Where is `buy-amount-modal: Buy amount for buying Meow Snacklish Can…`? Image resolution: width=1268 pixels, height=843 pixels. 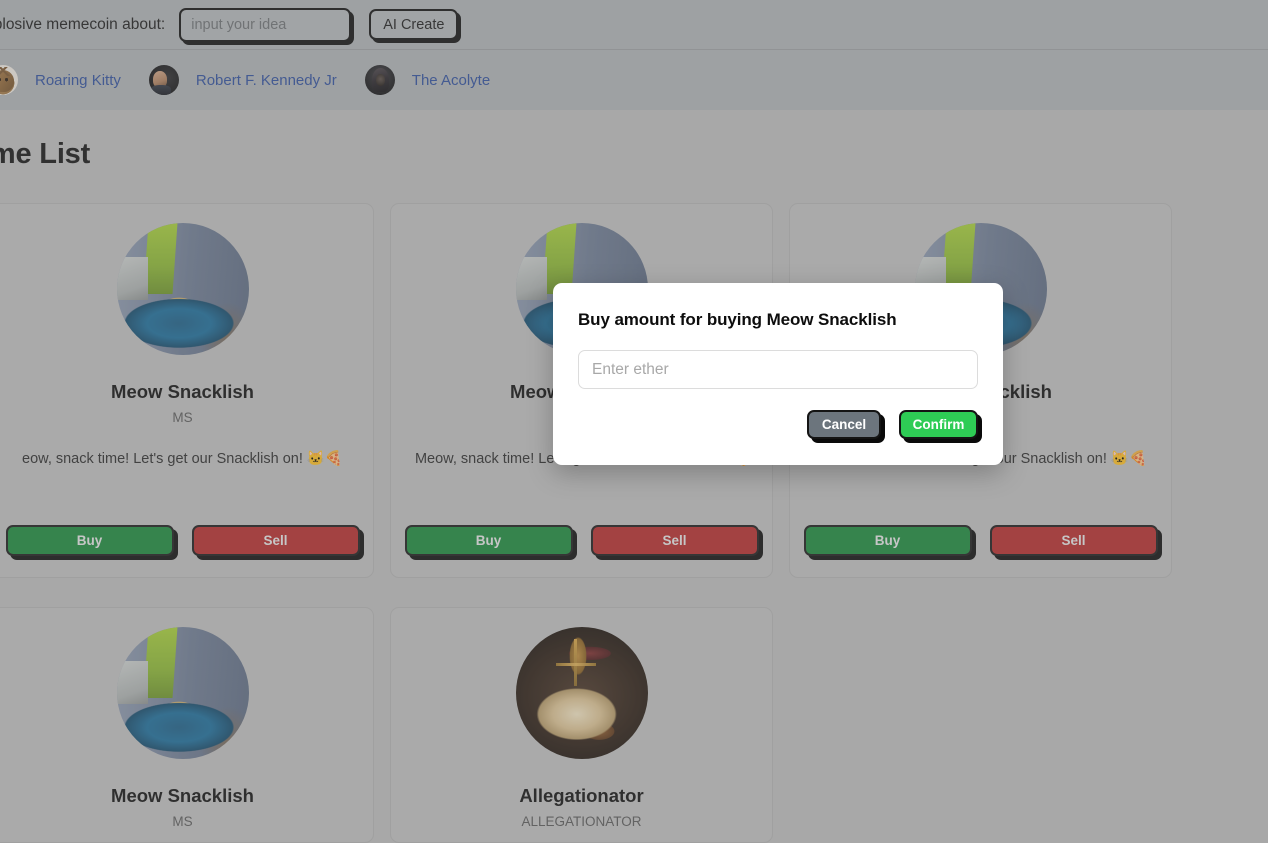
buy-amount-modal: Buy amount for buying Meow Snacklish Can… is located at coordinates (778, 374).